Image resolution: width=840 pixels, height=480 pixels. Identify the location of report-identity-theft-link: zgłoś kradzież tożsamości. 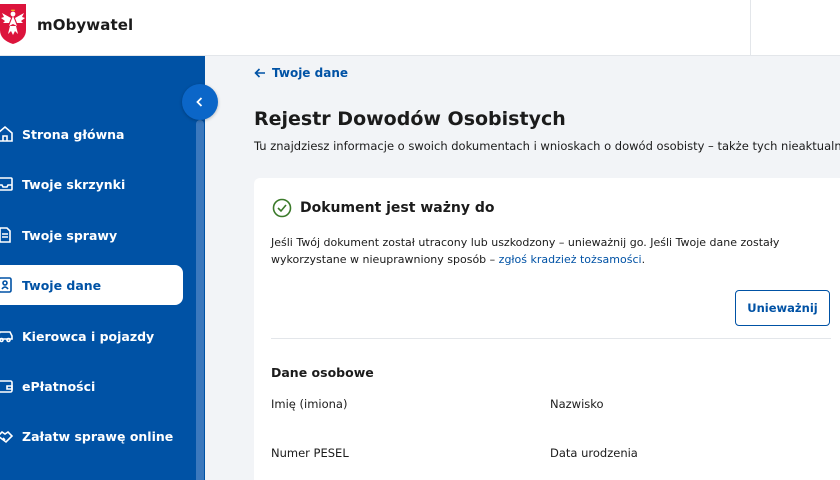
(570, 259).